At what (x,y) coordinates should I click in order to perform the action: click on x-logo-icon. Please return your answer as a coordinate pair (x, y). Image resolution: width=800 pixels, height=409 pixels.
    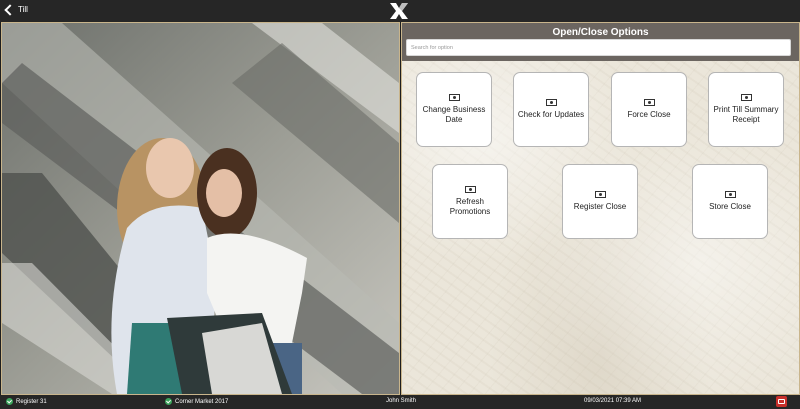
    Looking at the image, I should click on (399, 11).